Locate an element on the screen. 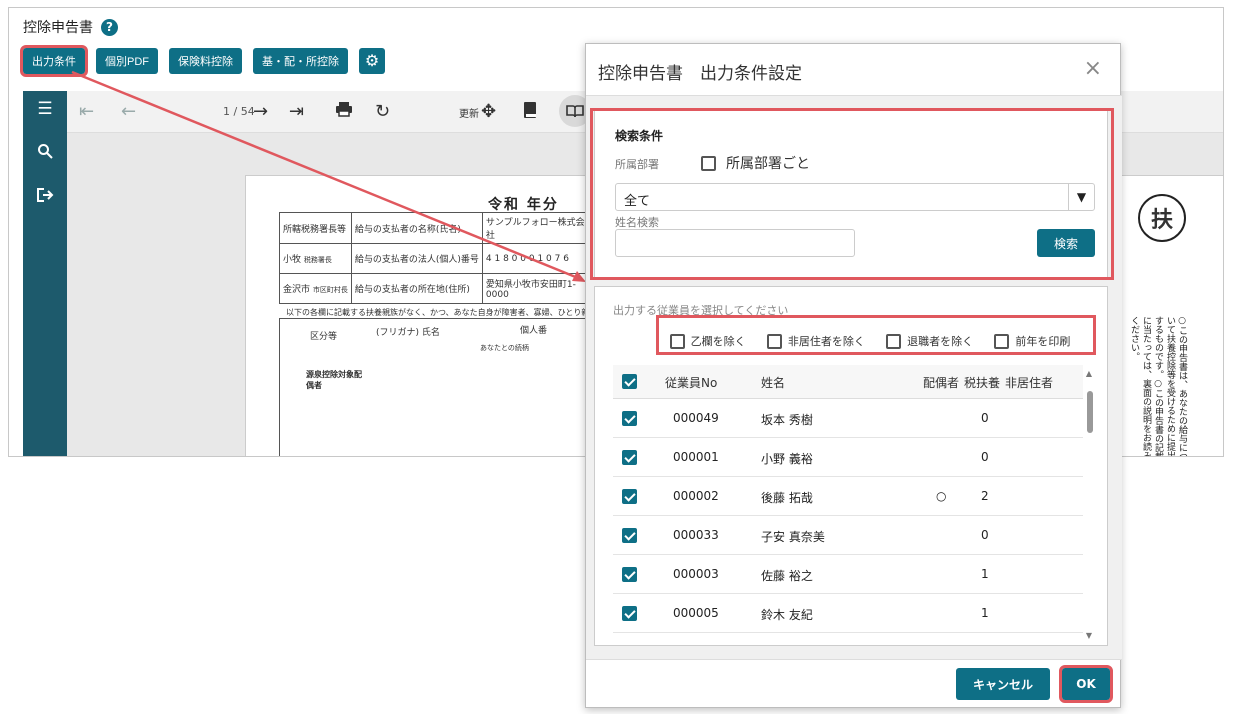 The height and width of the screenshot is (714, 1233). gear-icon: ⚙ is located at coordinates (372, 61).